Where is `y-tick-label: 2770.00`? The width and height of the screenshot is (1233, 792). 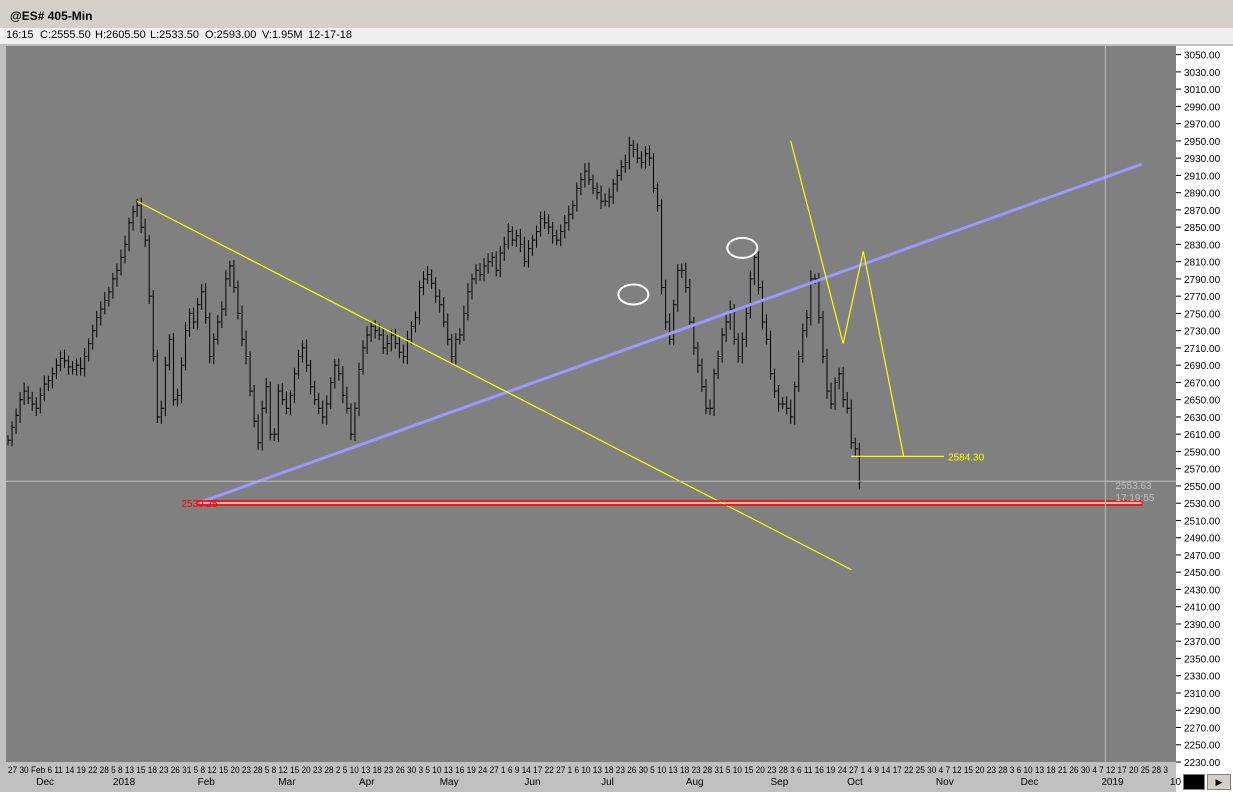 y-tick-label: 2770.00 is located at coordinates (1202, 297).